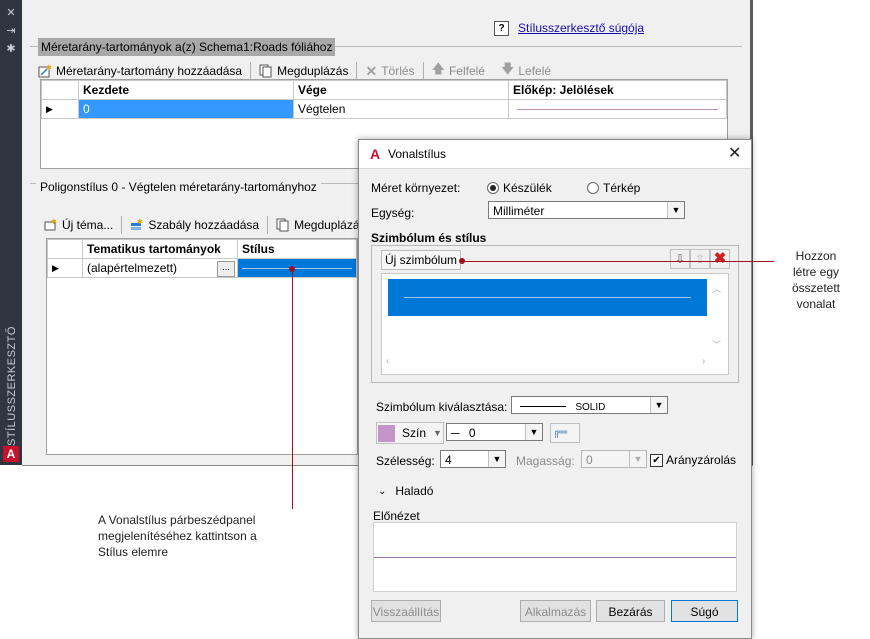 The width and height of the screenshot is (870, 639). What do you see at coordinates (593, 188) in the screenshot?
I see `radio-unchecked-icon` at bounding box center [593, 188].